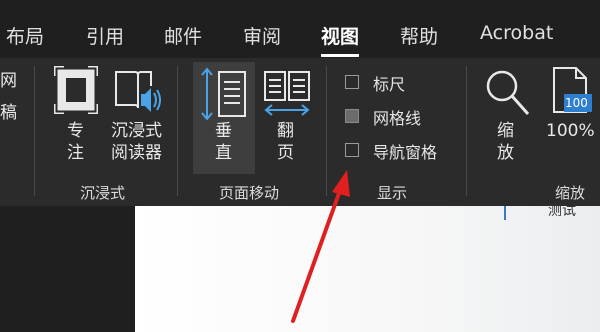 This screenshot has height=332, width=600. I want to click on tab-layout: 布局, so click(25, 35).